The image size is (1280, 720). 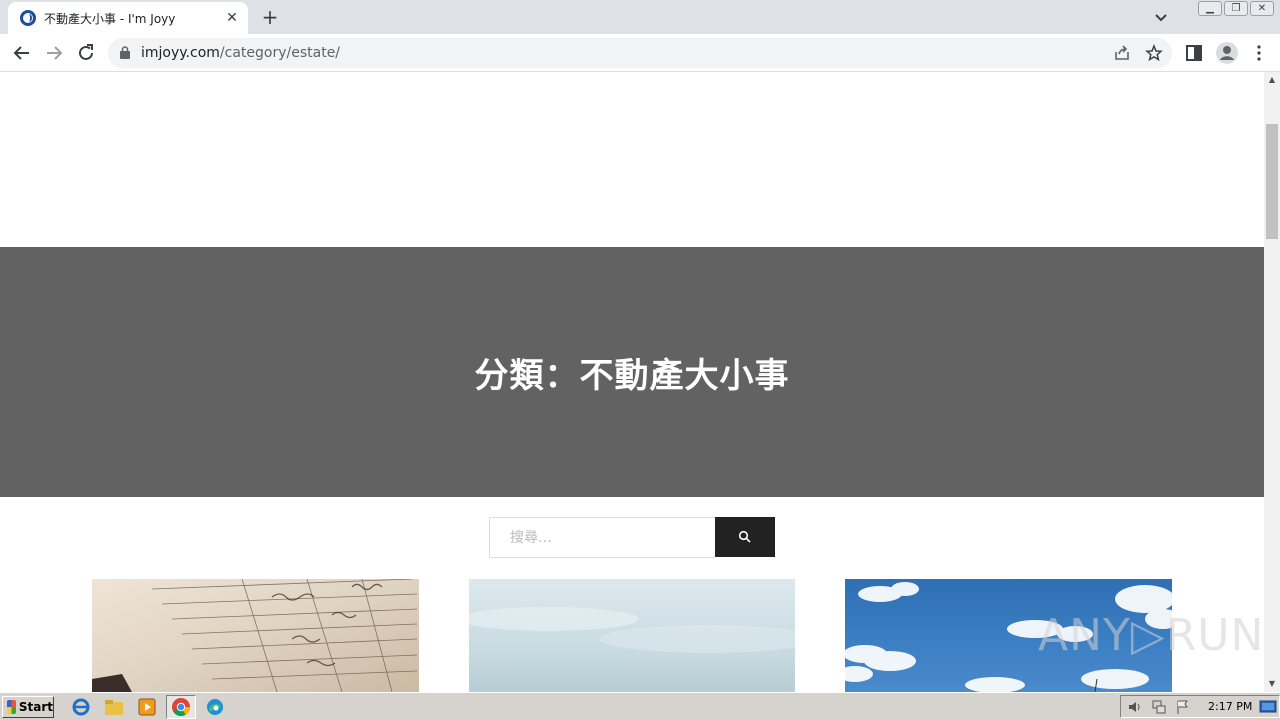 What do you see at coordinates (1122, 53) in the screenshot?
I see `share-icon` at bounding box center [1122, 53].